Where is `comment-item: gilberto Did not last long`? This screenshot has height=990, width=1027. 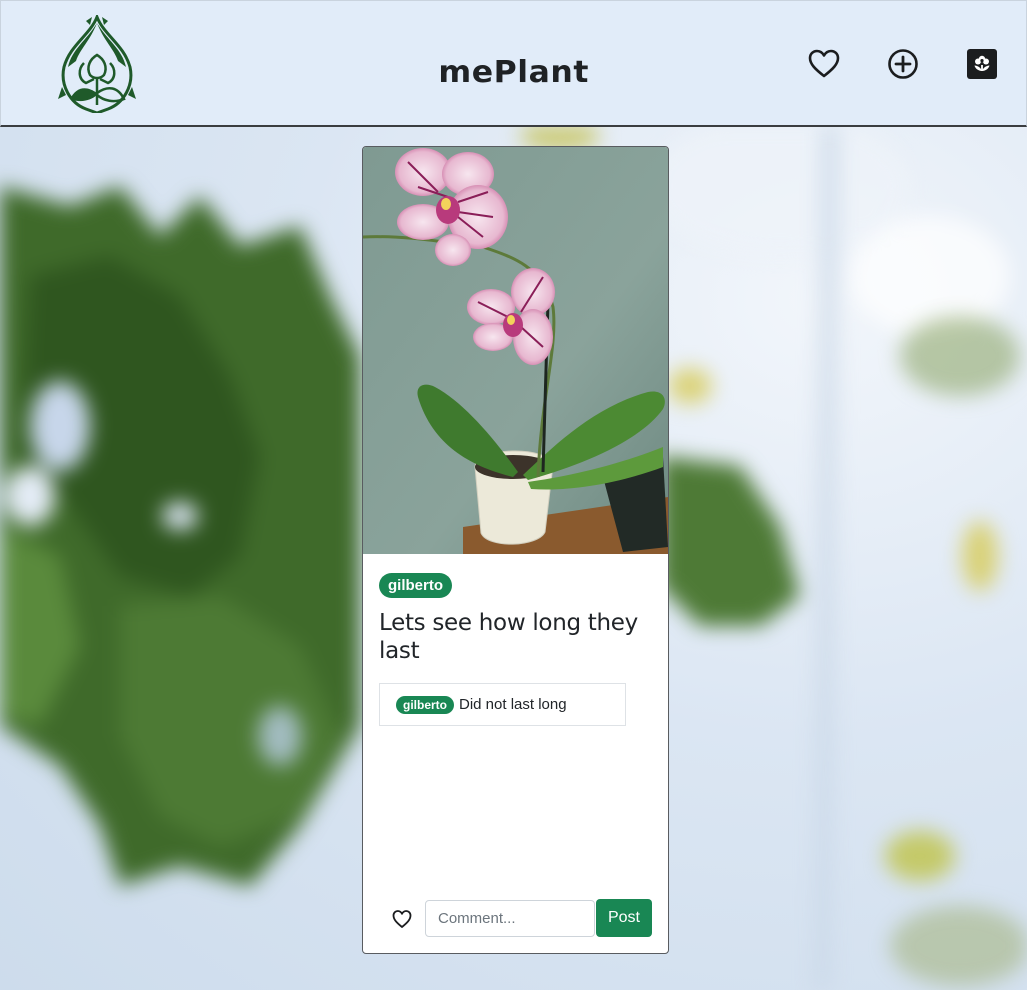
comment-item: gilberto Did not last long is located at coordinates (502, 704).